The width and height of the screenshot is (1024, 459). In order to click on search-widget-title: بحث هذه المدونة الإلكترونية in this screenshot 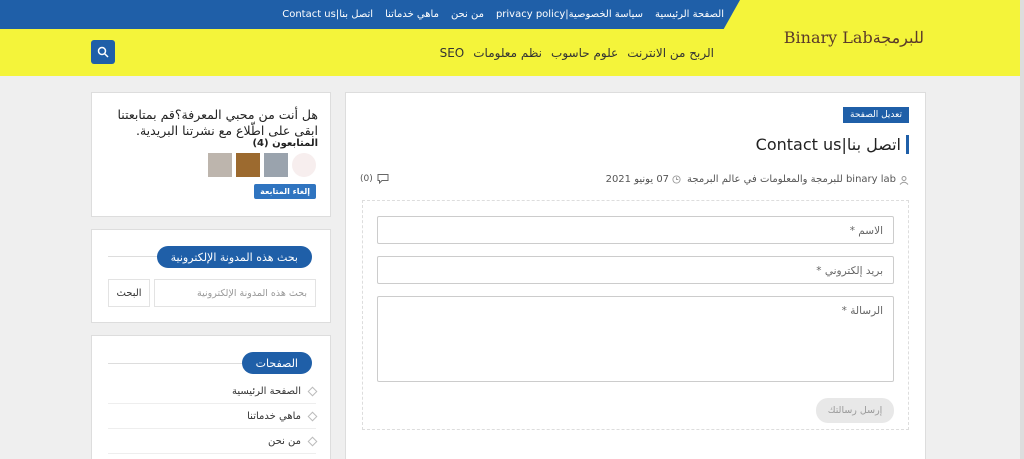, I will do `click(234, 257)`.